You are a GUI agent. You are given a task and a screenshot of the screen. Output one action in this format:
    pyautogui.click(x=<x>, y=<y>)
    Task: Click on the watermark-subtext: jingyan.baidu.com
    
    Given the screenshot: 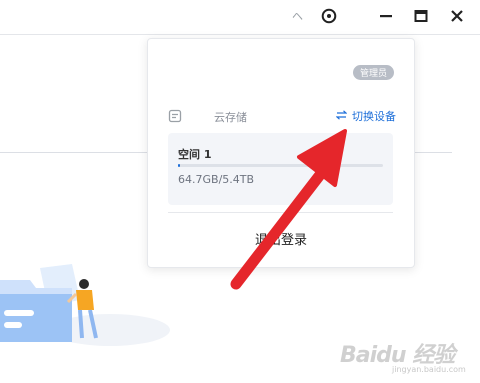 What is the action you would take?
    pyautogui.click(x=429, y=369)
    